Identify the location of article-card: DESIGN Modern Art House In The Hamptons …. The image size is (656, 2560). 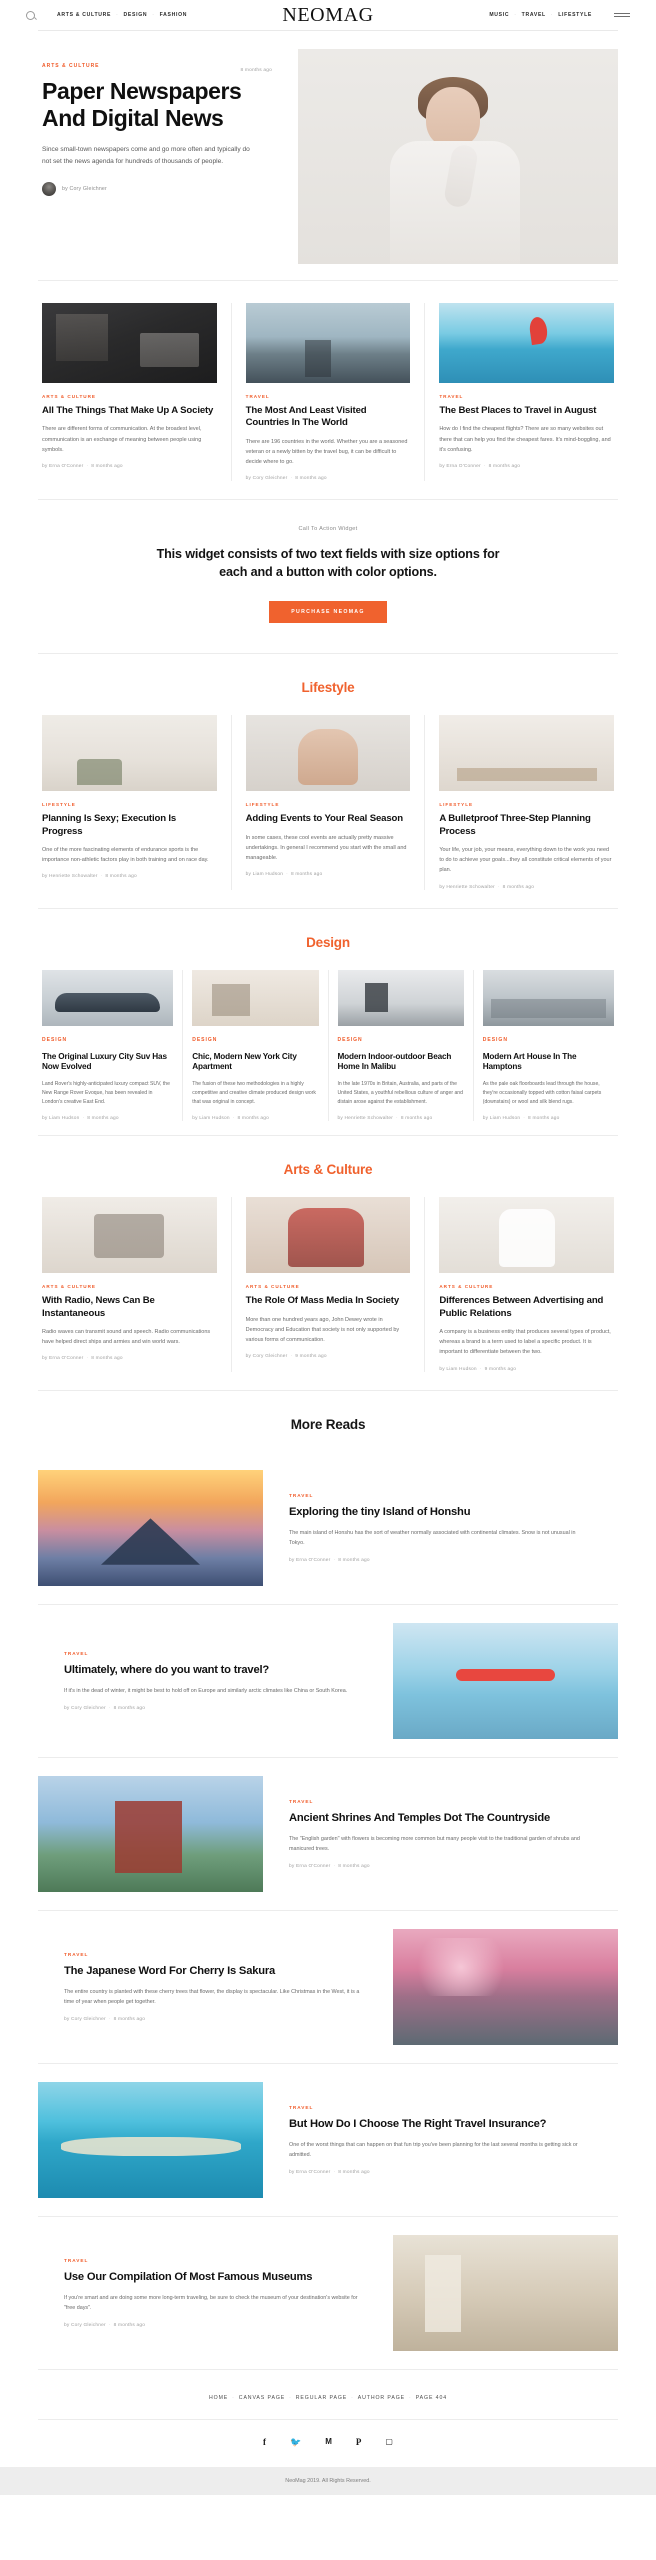
(546, 1045).